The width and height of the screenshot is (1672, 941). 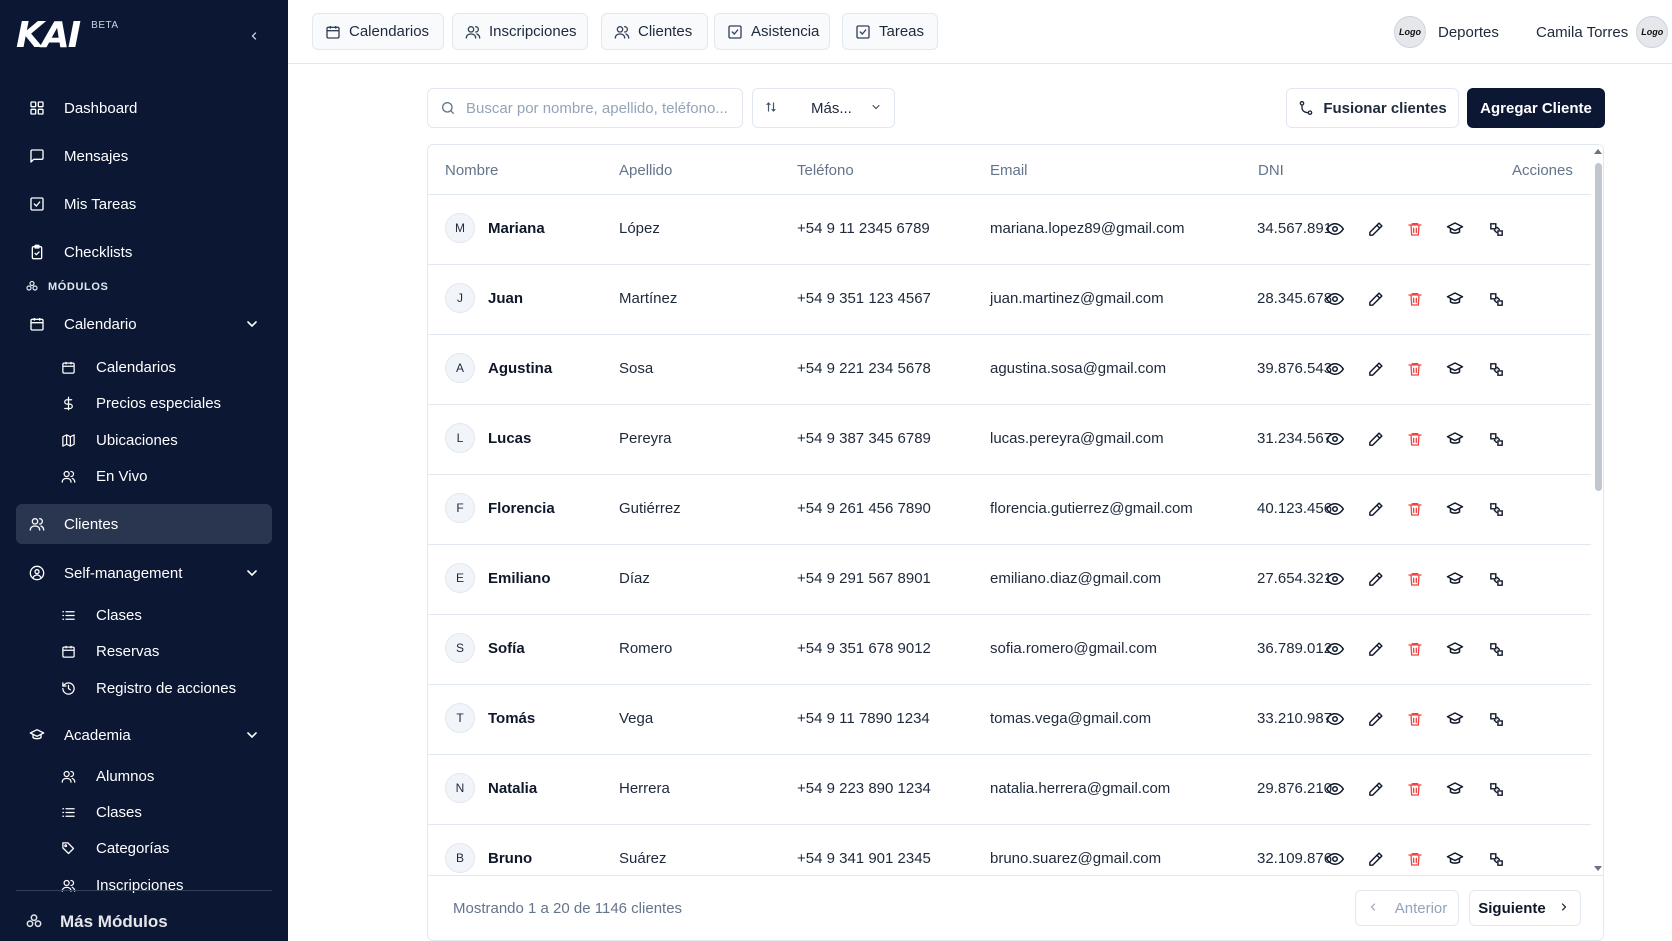 What do you see at coordinates (1525, 908) in the screenshot?
I see `next-page-button: Siguiente` at bounding box center [1525, 908].